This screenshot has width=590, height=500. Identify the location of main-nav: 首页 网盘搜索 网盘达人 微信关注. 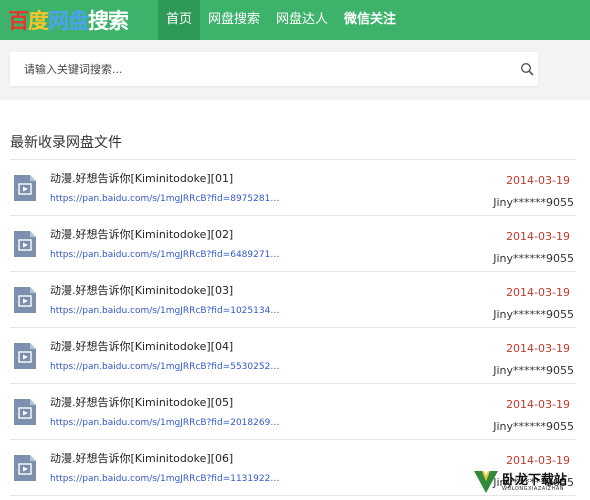
(281, 20).